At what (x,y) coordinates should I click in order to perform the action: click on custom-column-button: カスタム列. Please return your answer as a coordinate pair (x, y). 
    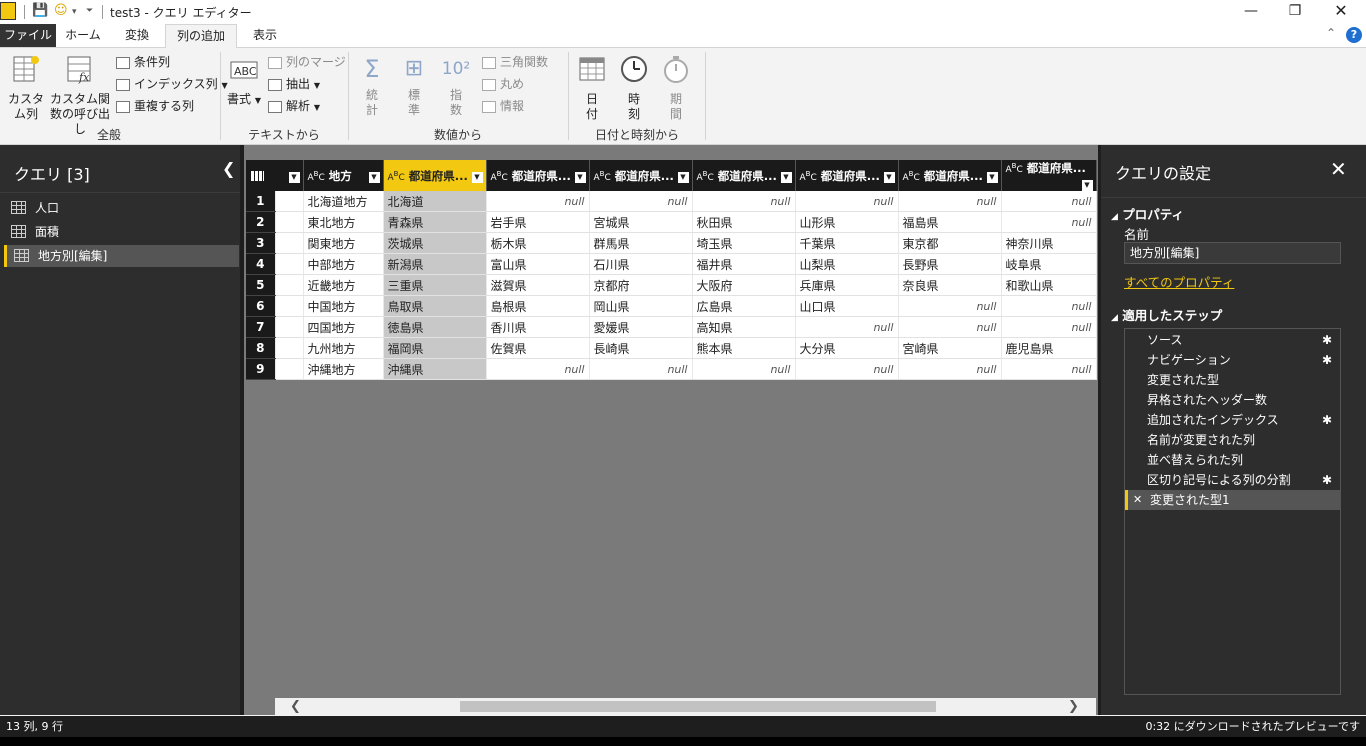
    Looking at the image, I should click on (26, 88).